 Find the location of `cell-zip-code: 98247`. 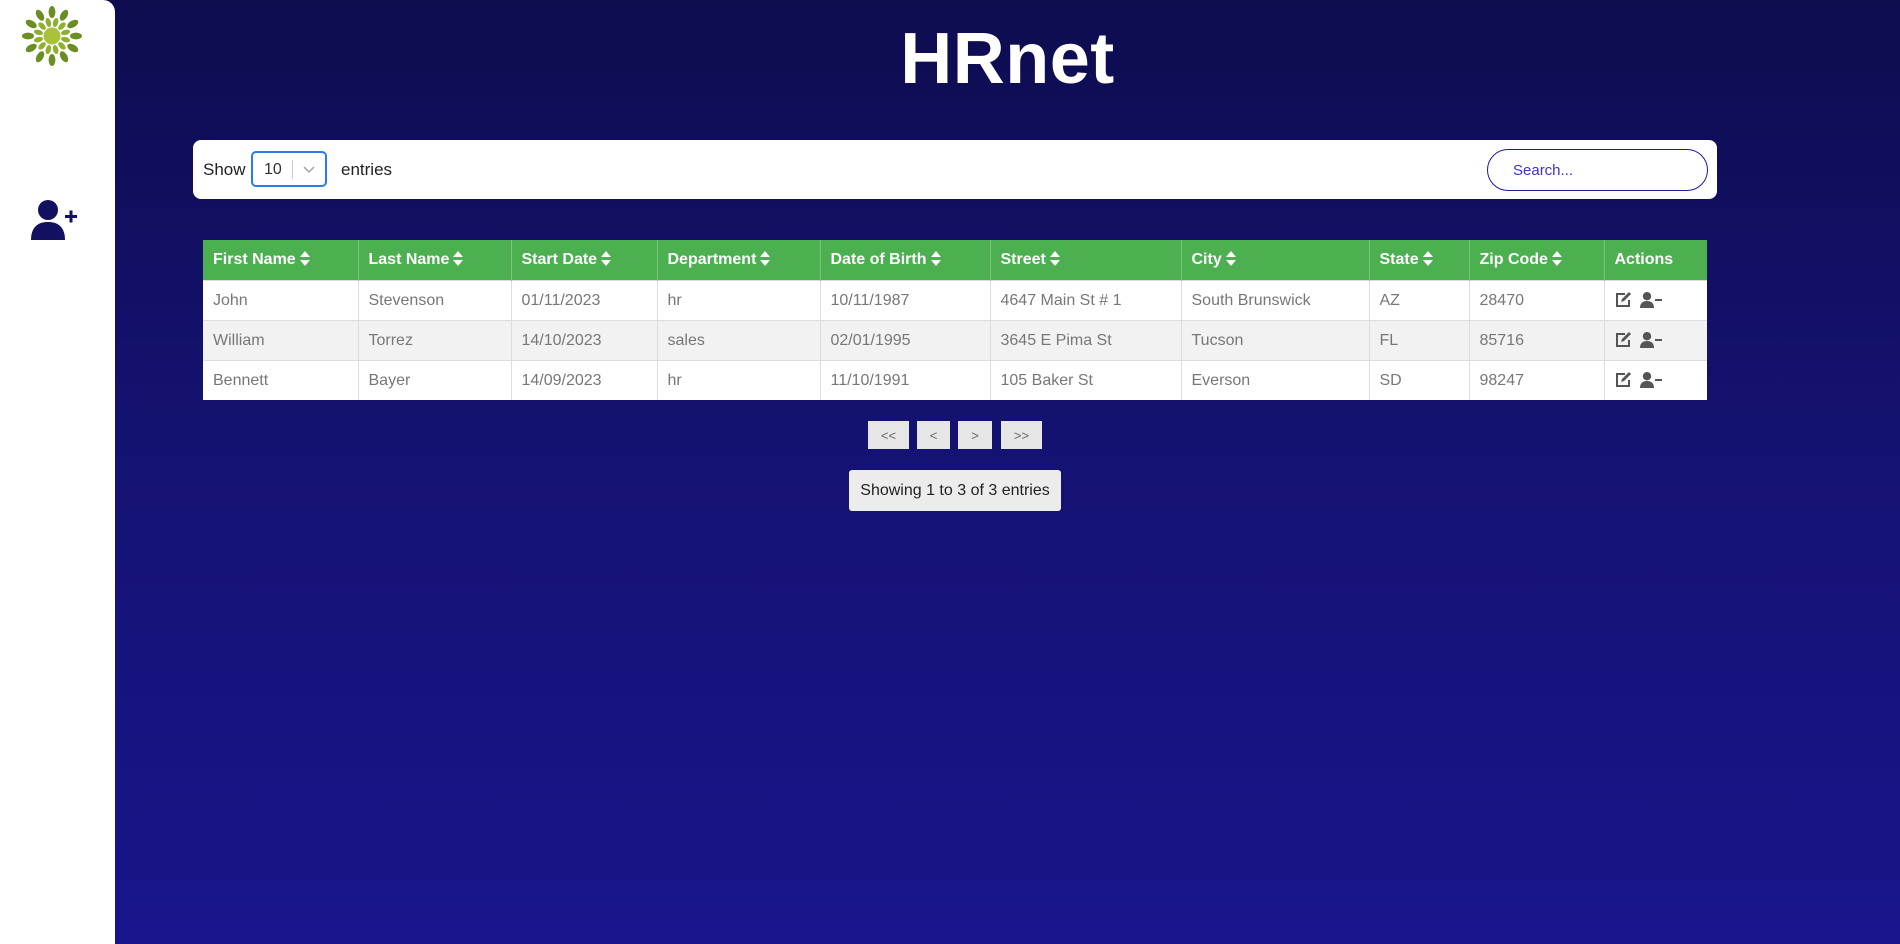

cell-zip-code: 98247 is located at coordinates (1537, 380).